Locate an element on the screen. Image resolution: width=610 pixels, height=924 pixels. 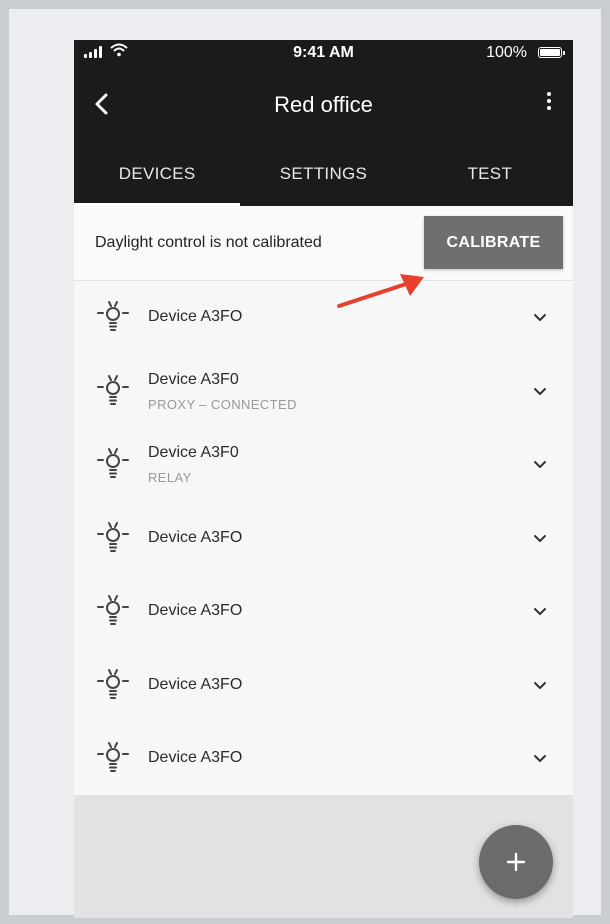
tab-devices: DEVICES is located at coordinates (157, 182).